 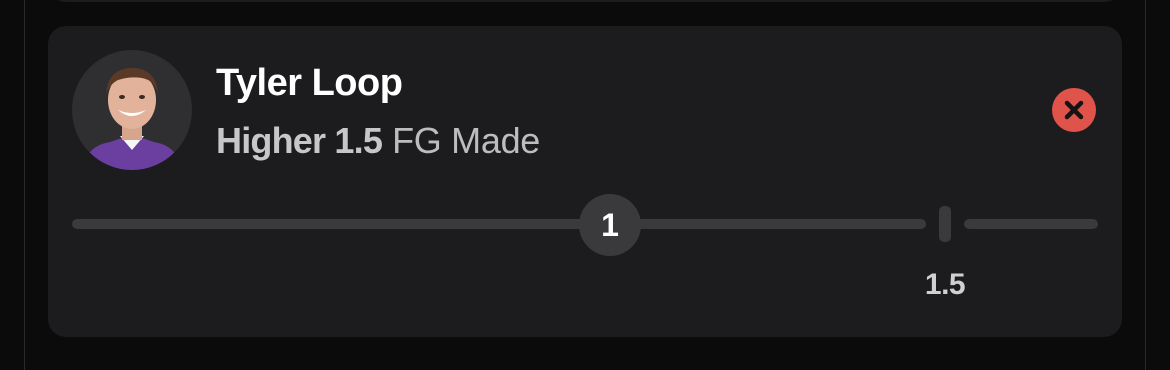 I want to click on line-value-label: 1.5, so click(x=945, y=284).